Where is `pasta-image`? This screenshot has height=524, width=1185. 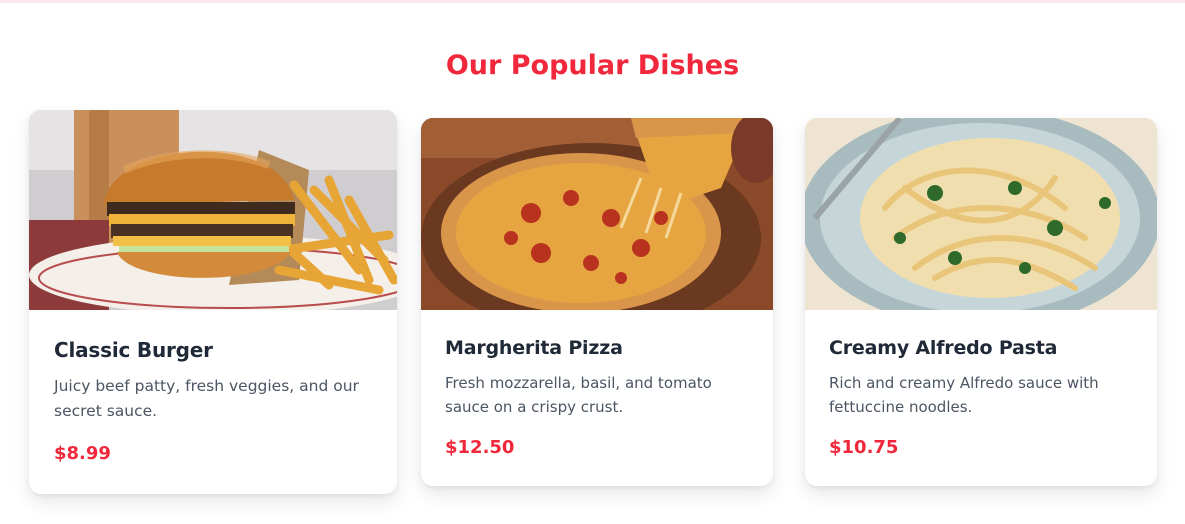 pasta-image is located at coordinates (981, 214).